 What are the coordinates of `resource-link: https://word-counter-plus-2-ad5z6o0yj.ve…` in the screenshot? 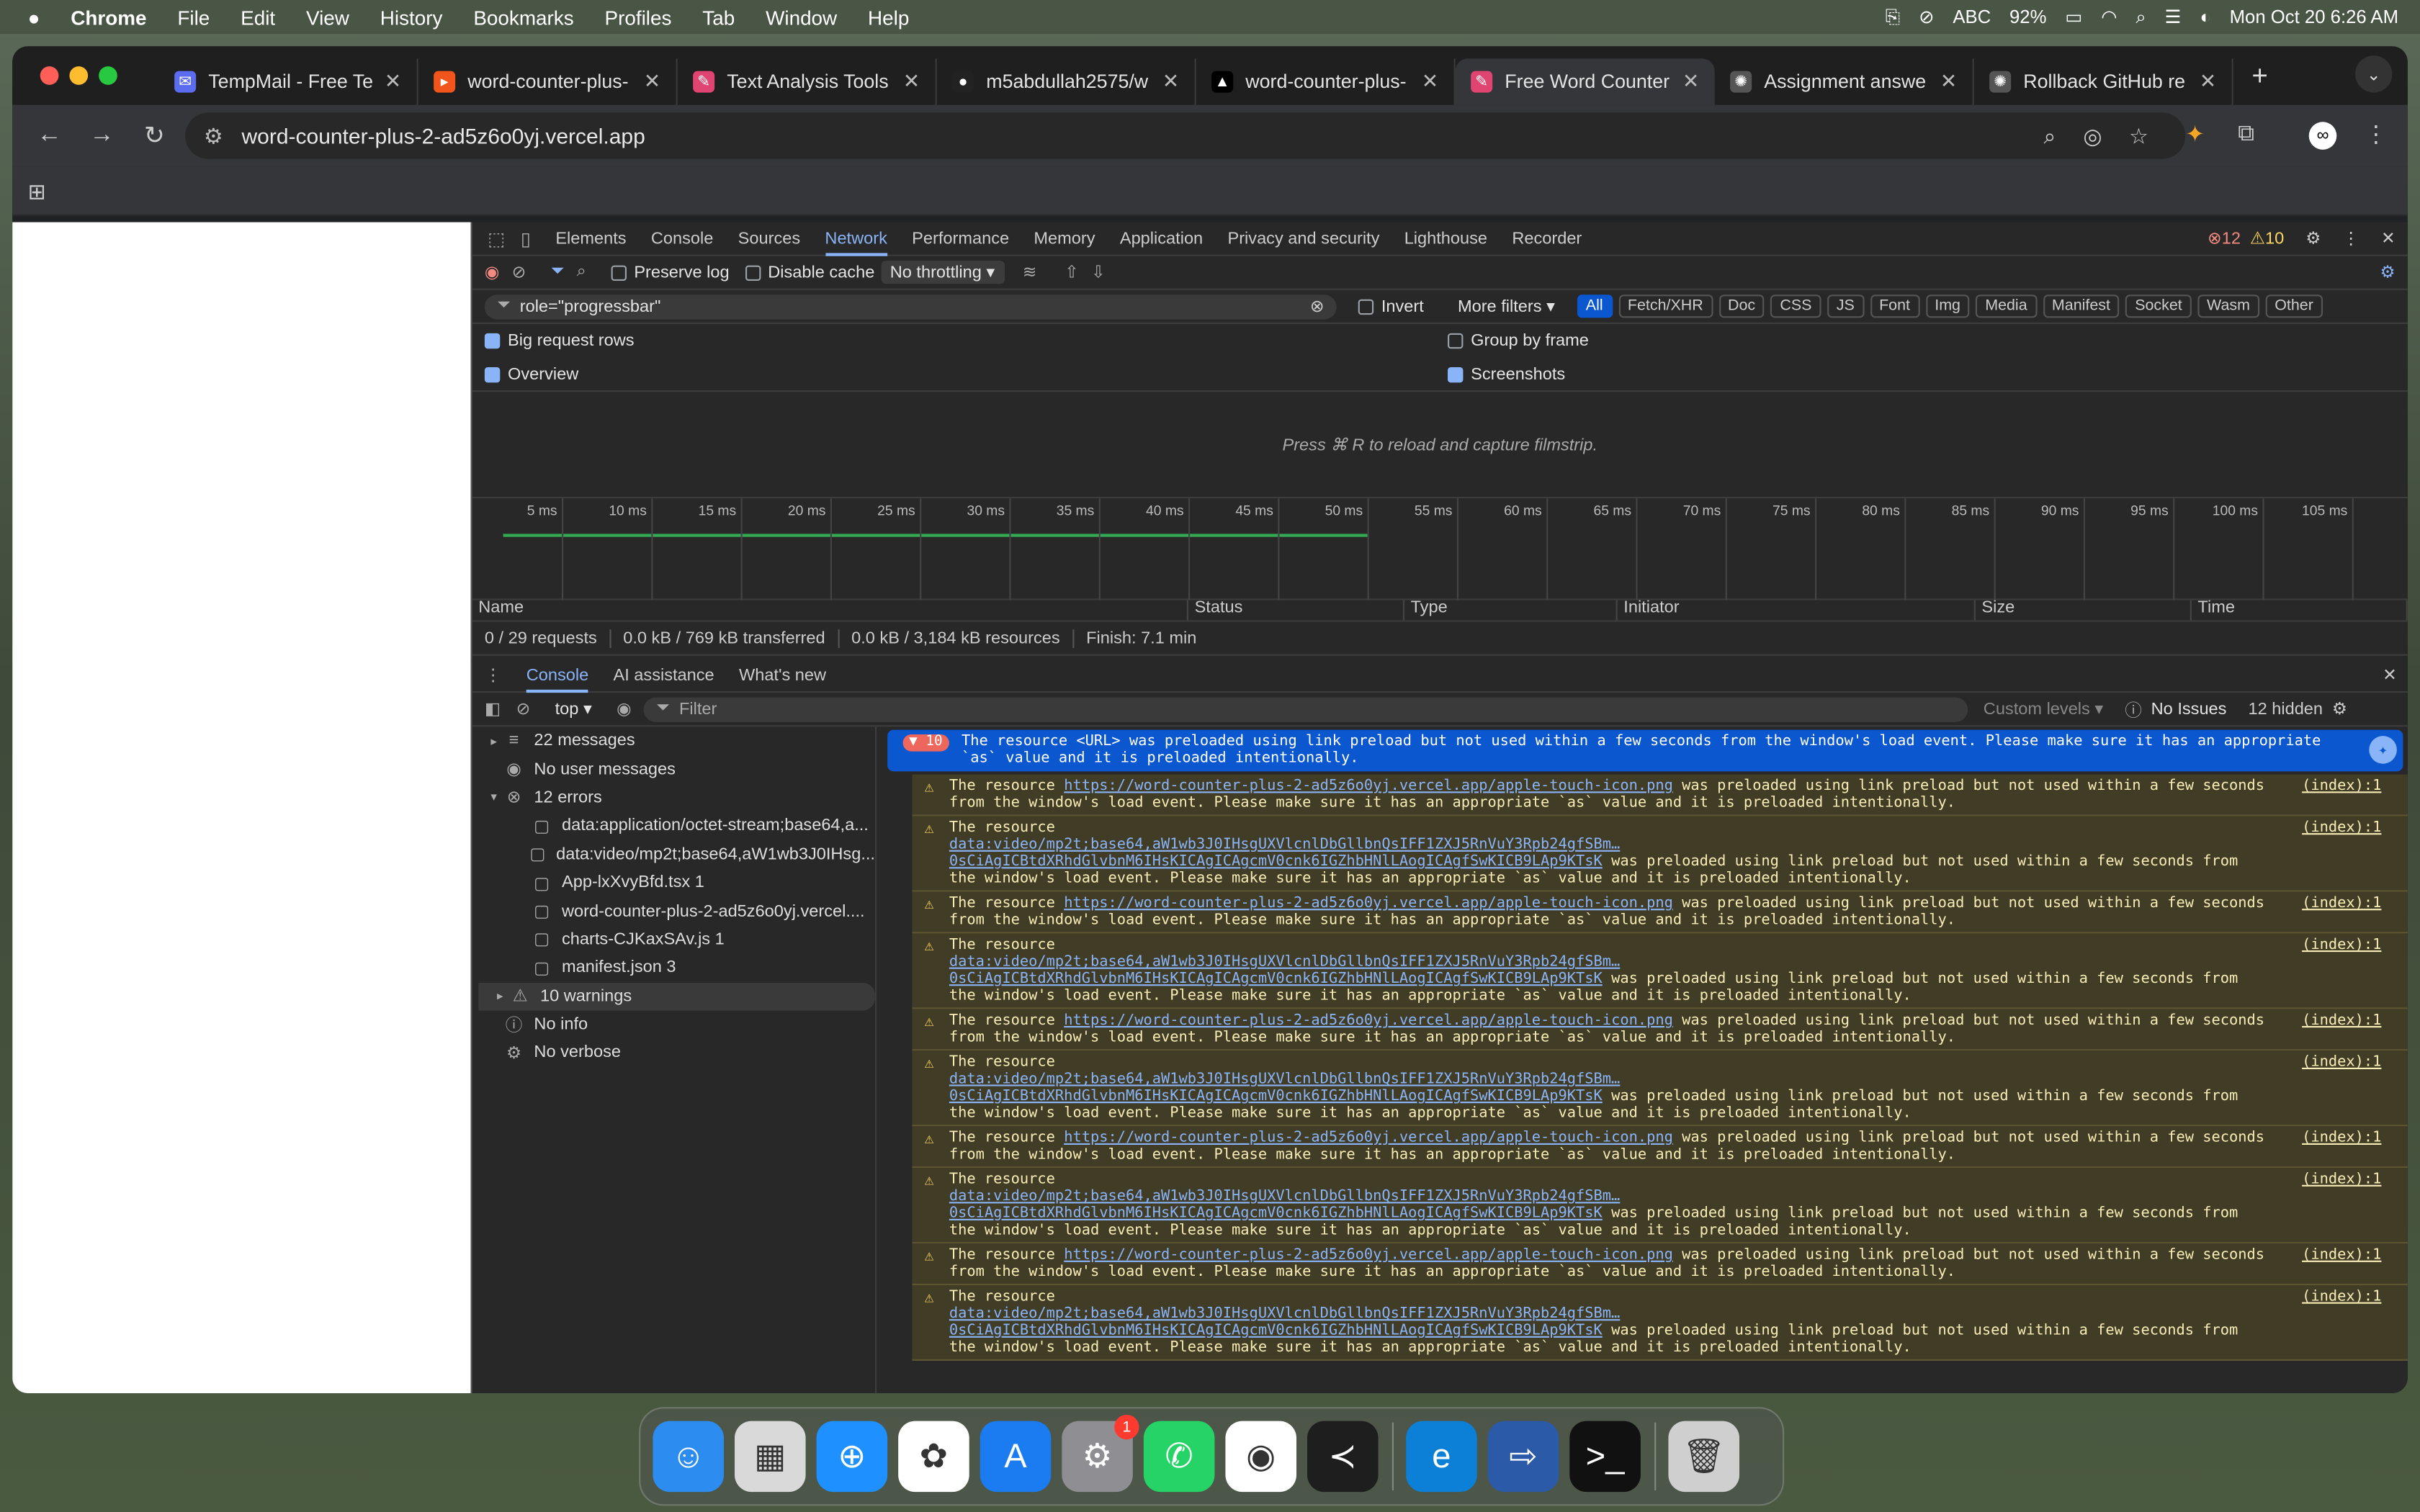 It's located at (1368, 903).